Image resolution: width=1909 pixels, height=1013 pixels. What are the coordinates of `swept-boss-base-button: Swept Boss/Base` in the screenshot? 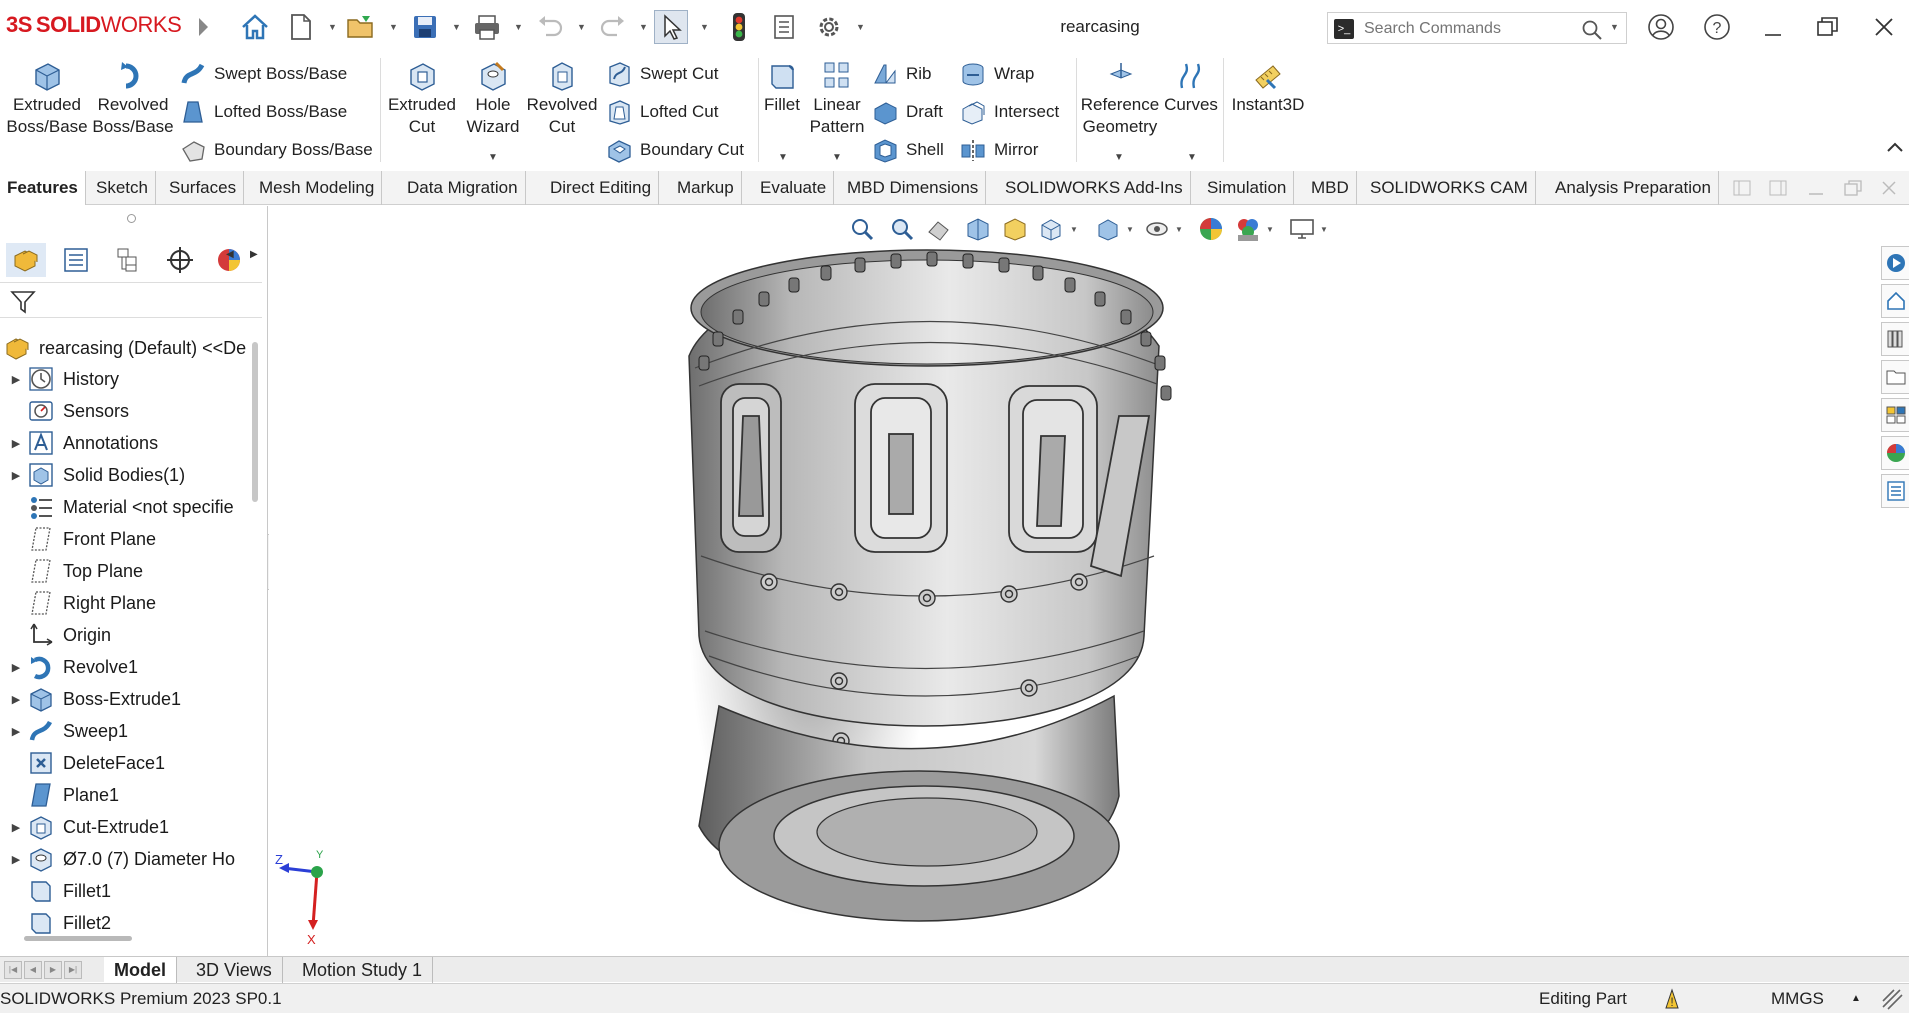 It's located at (263, 74).